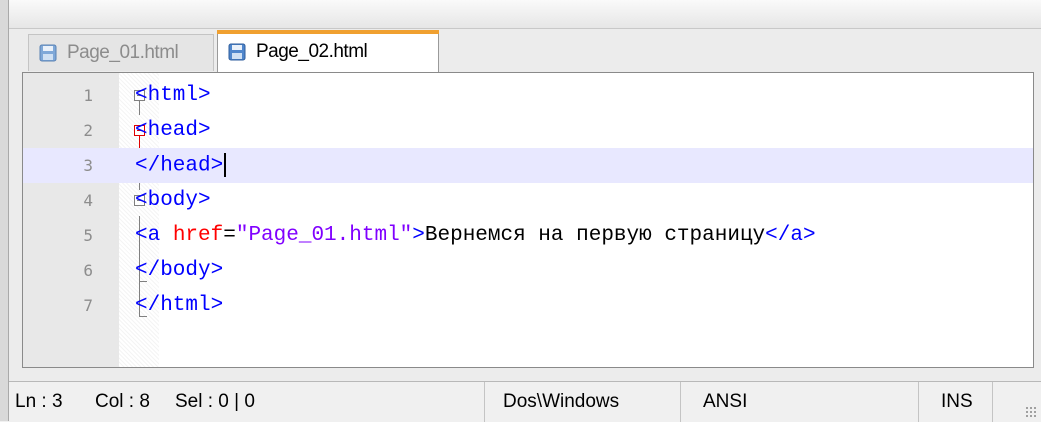 The image size is (1041, 422). Describe the element at coordinates (312, 51) in the screenshot. I see `tab-label: Page_02.html` at that location.